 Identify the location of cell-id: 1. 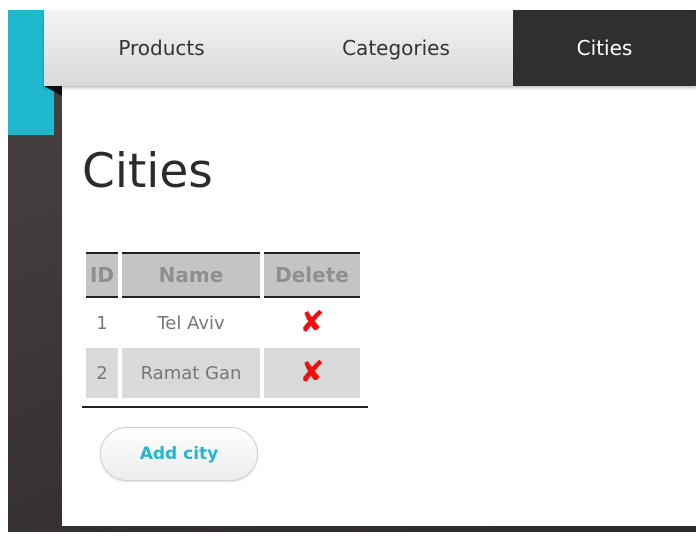
(102, 323).